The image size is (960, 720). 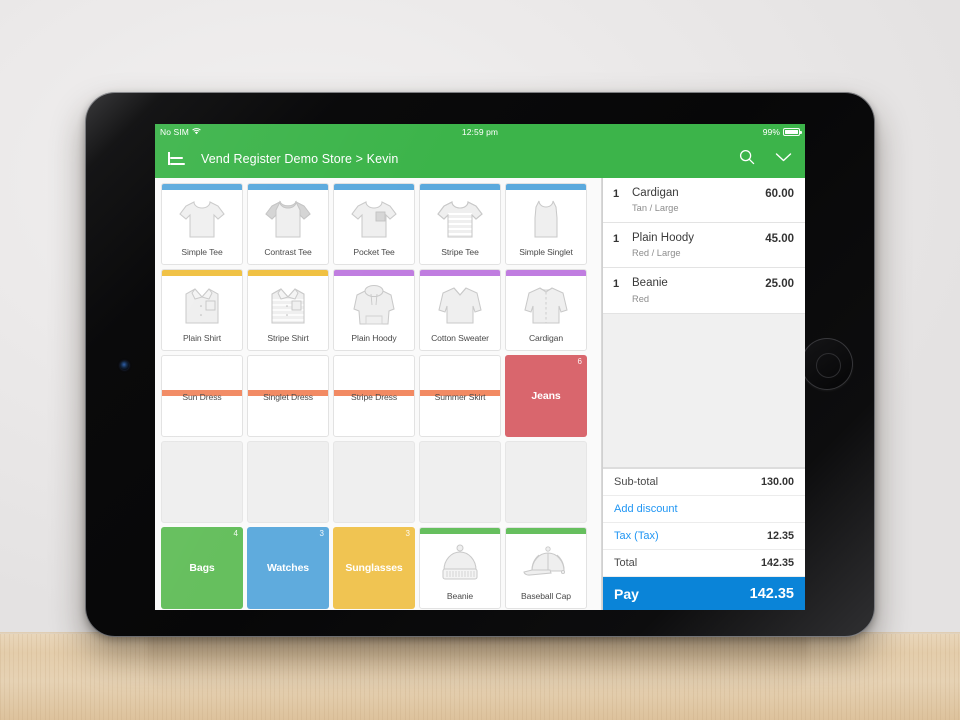 What do you see at coordinates (288, 305) in the screenshot?
I see `product-image-stripe-shirt` at bounding box center [288, 305].